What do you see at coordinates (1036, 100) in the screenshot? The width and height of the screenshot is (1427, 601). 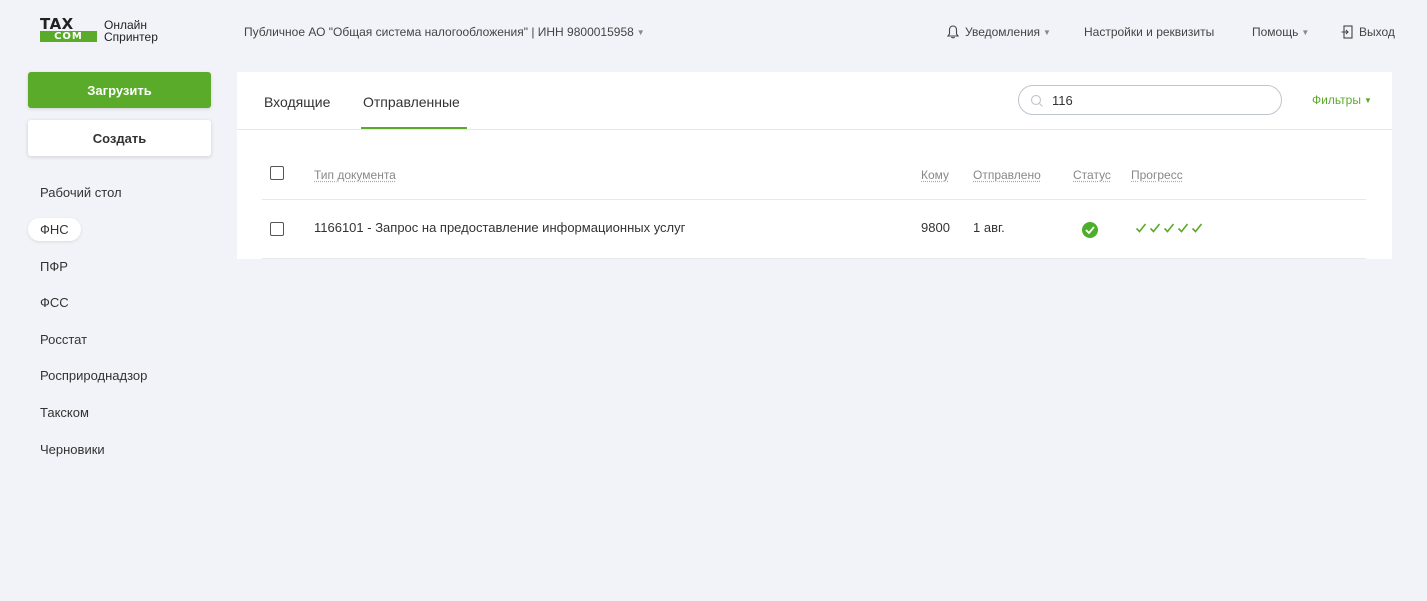 I see `search-icon` at bounding box center [1036, 100].